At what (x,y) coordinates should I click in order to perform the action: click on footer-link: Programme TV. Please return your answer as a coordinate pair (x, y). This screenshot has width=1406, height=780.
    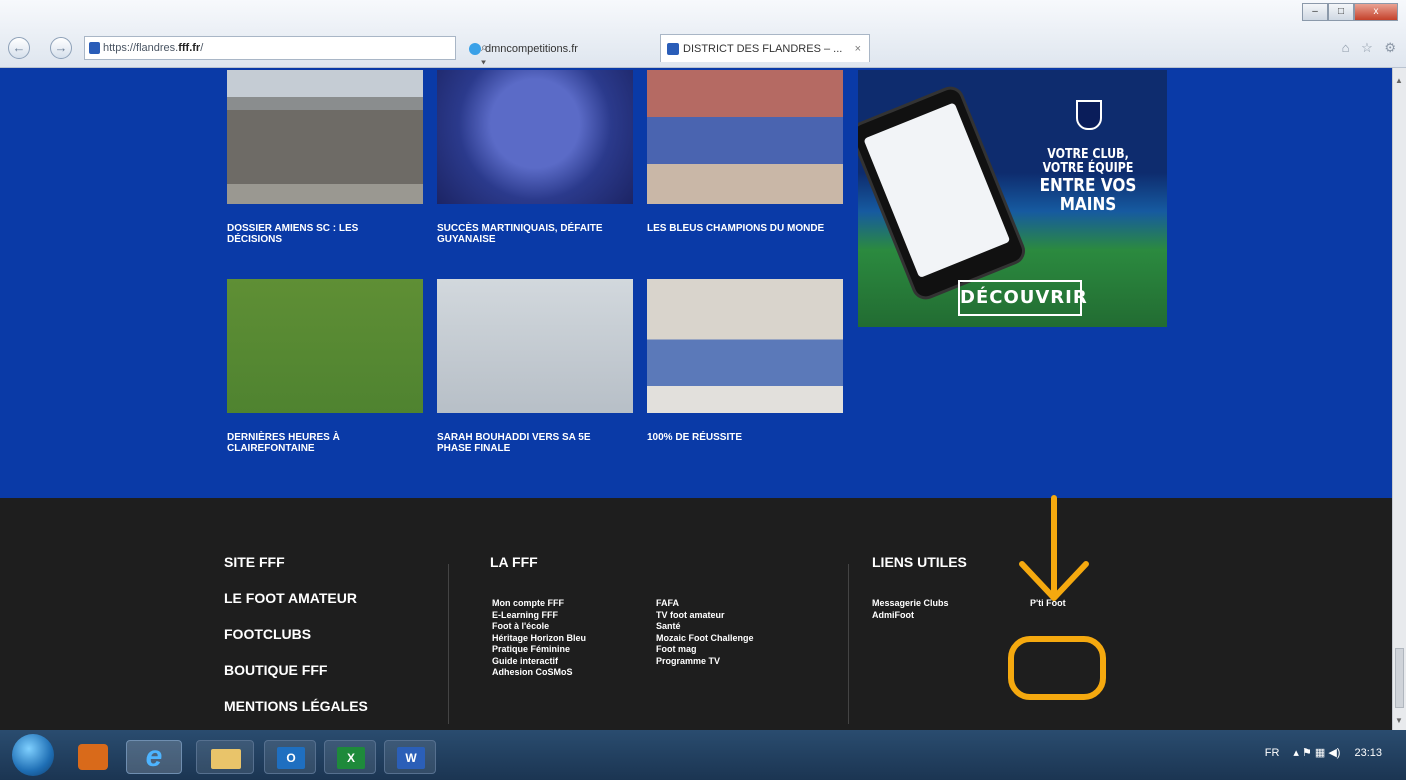
    Looking at the image, I should click on (705, 662).